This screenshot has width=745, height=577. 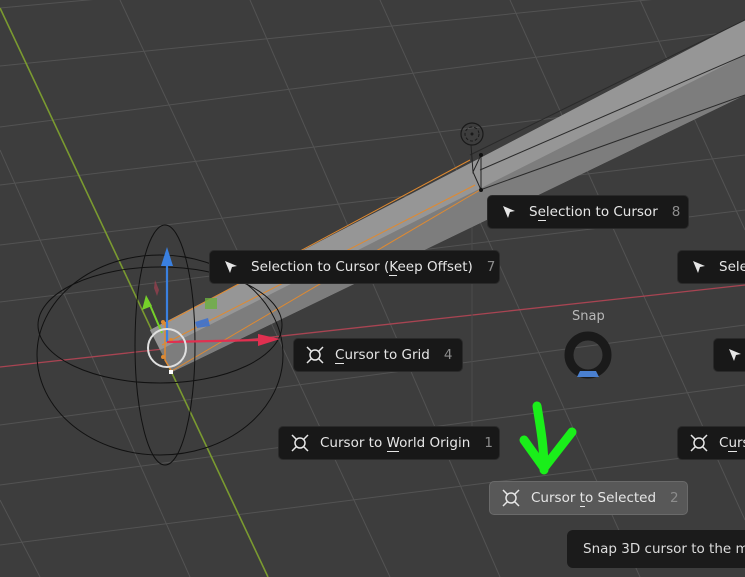 I want to click on tooltip: Snap 3D cursor to the mi, so click(x=656, y=549).